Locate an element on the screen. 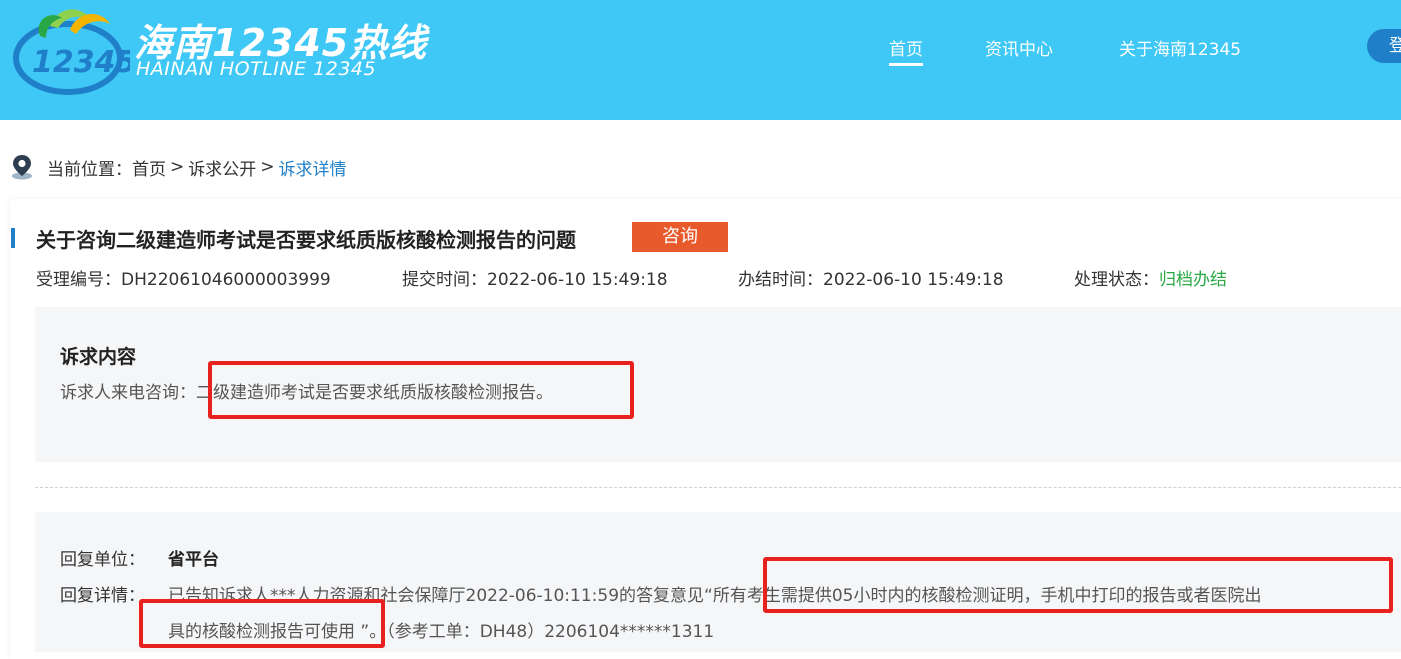 This screenshot has height=659, width=1401. finish-time-label: 办结时间： is located at coordinates (780, 280).